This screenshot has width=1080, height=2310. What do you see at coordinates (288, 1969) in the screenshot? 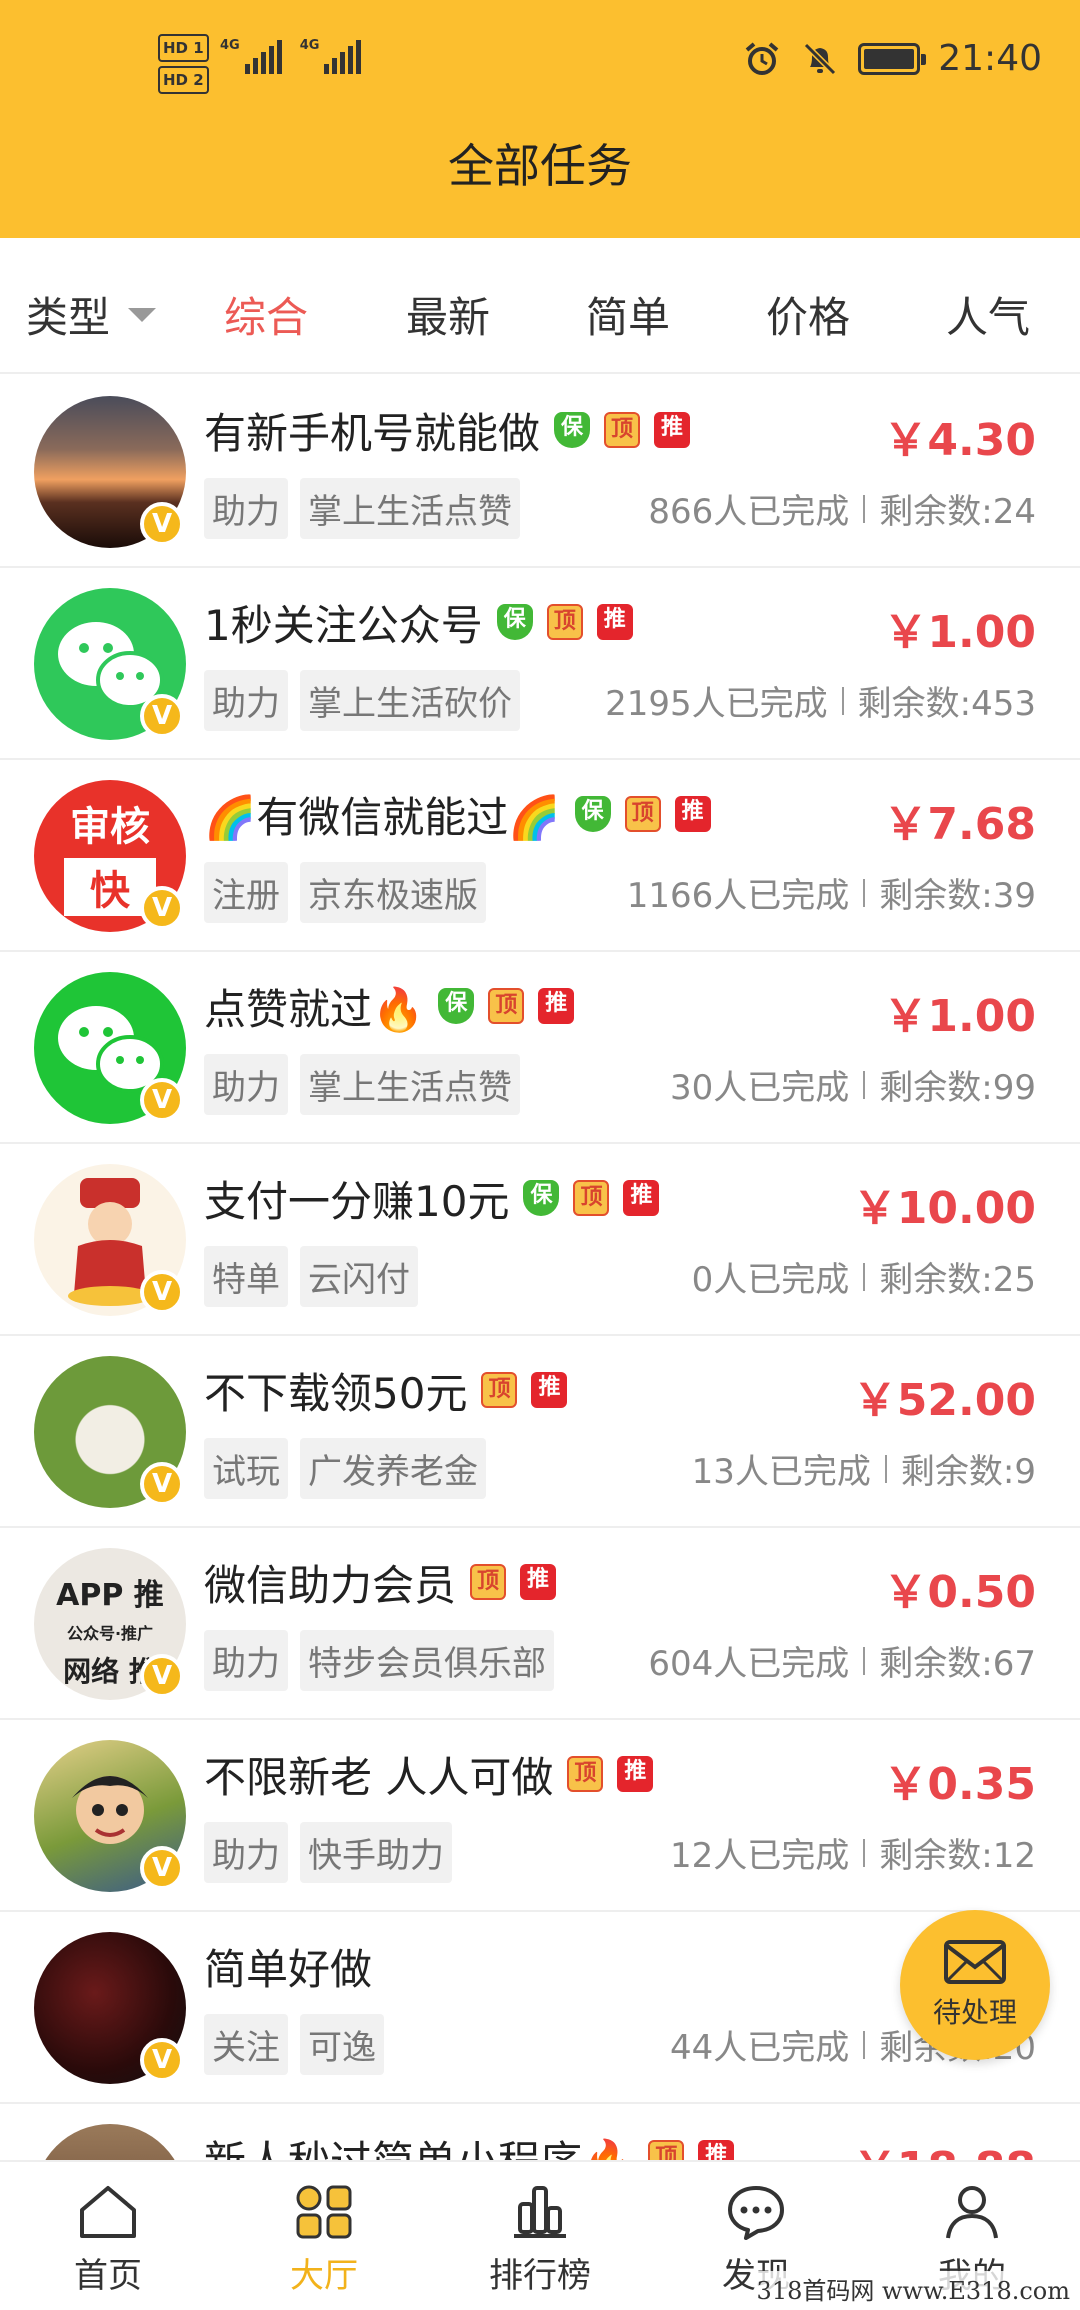
I see `task-title: 简单好做` at bounding box center [288, 1969].